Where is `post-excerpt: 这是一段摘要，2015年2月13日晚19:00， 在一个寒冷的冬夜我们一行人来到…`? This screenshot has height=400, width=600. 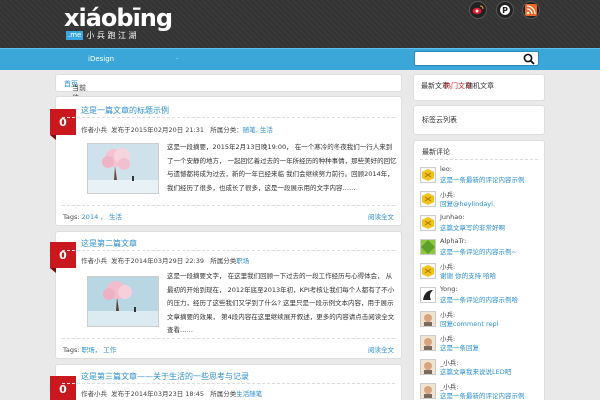 post-excerpt: 这是一段摘要，2015年2月13日晚19:00， 在一个寒冷的冬夜我们一行人来到… is located at coordinates (282, 167).